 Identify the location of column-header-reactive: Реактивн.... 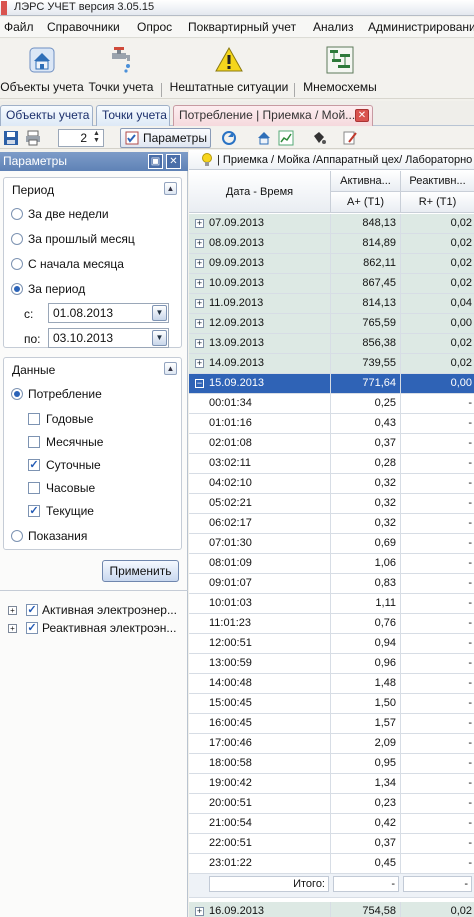
(437, 181).